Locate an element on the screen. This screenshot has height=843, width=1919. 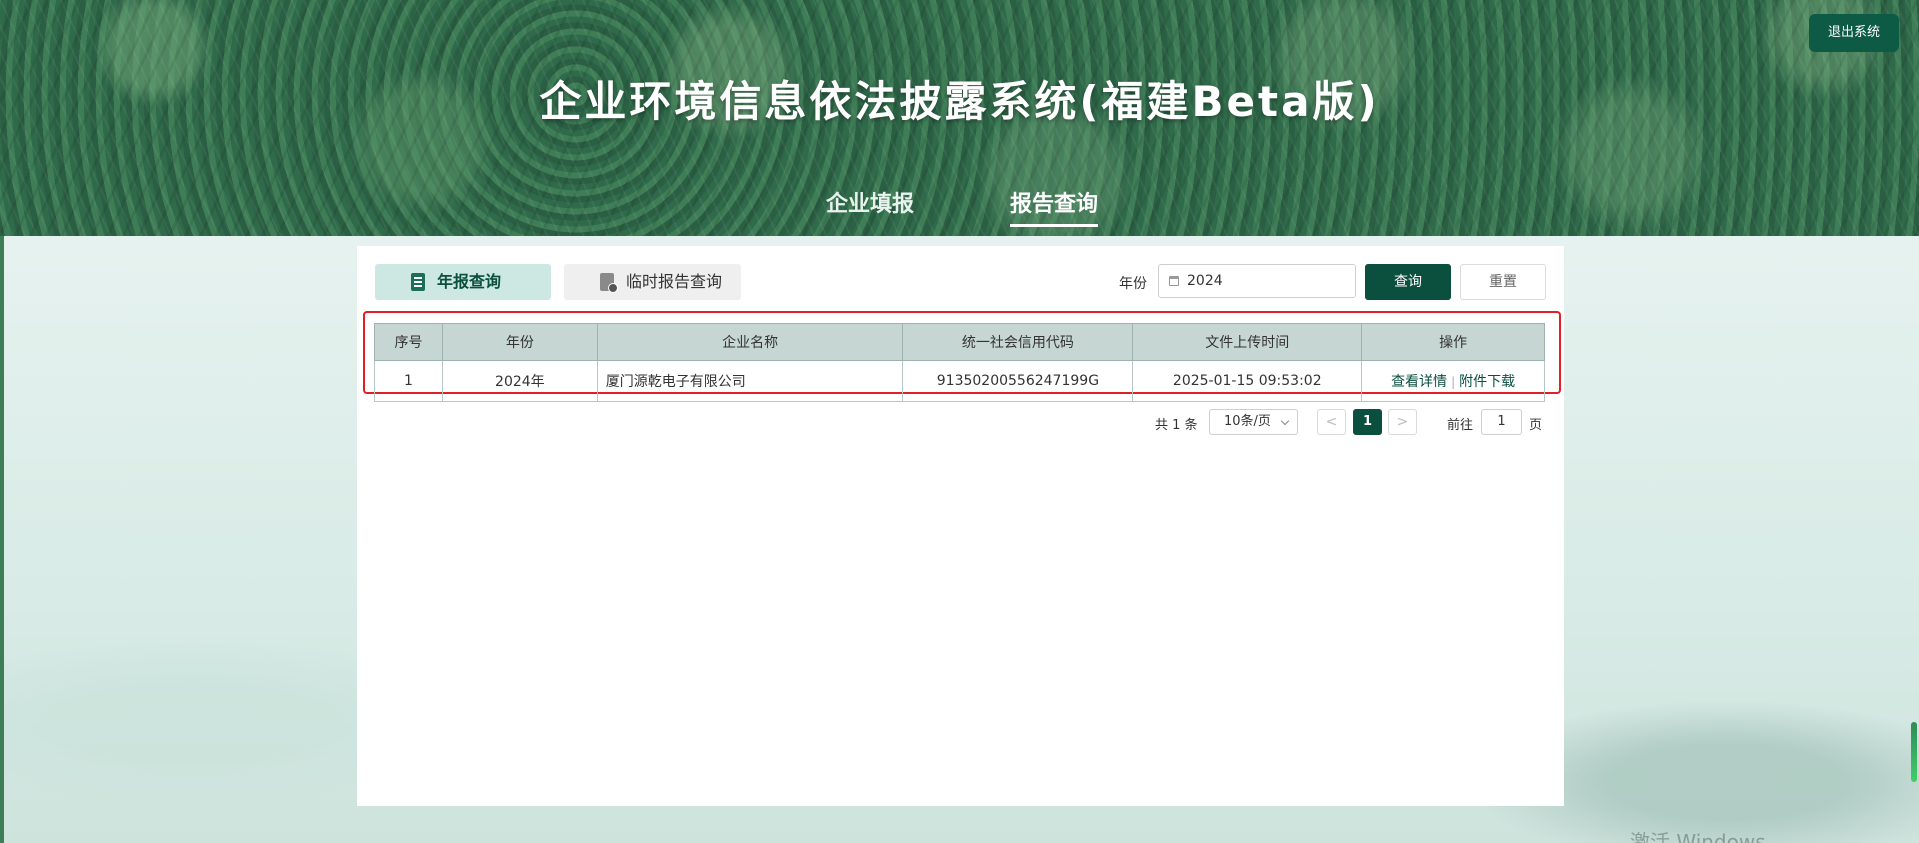
tab-temporary-report-label: 临时报告查询 is located at coordinates (674, 281).